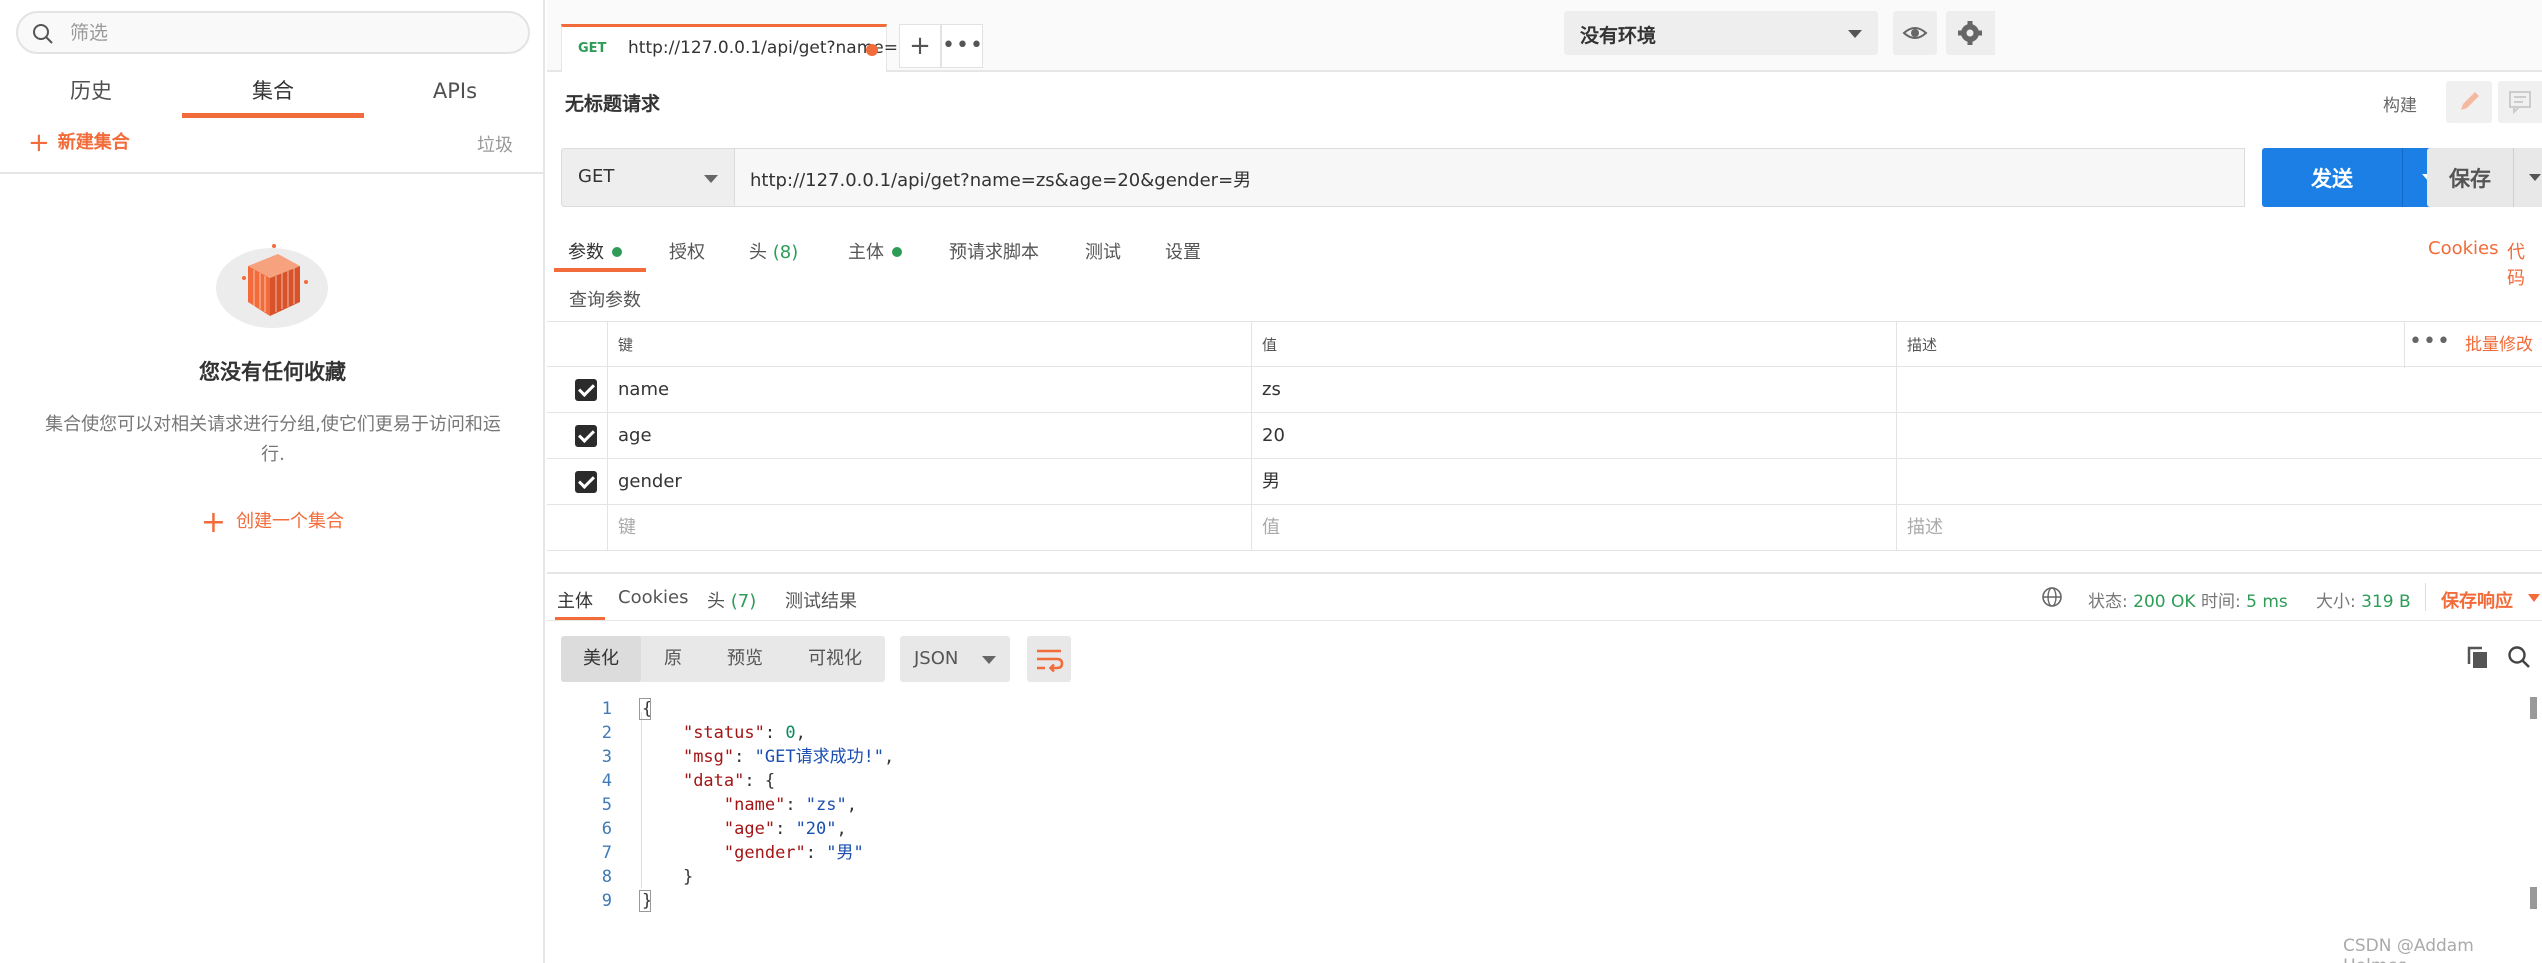 The image size is (2542, 963). I want to click on environment-label: 没有环境, so click(1618, 36).